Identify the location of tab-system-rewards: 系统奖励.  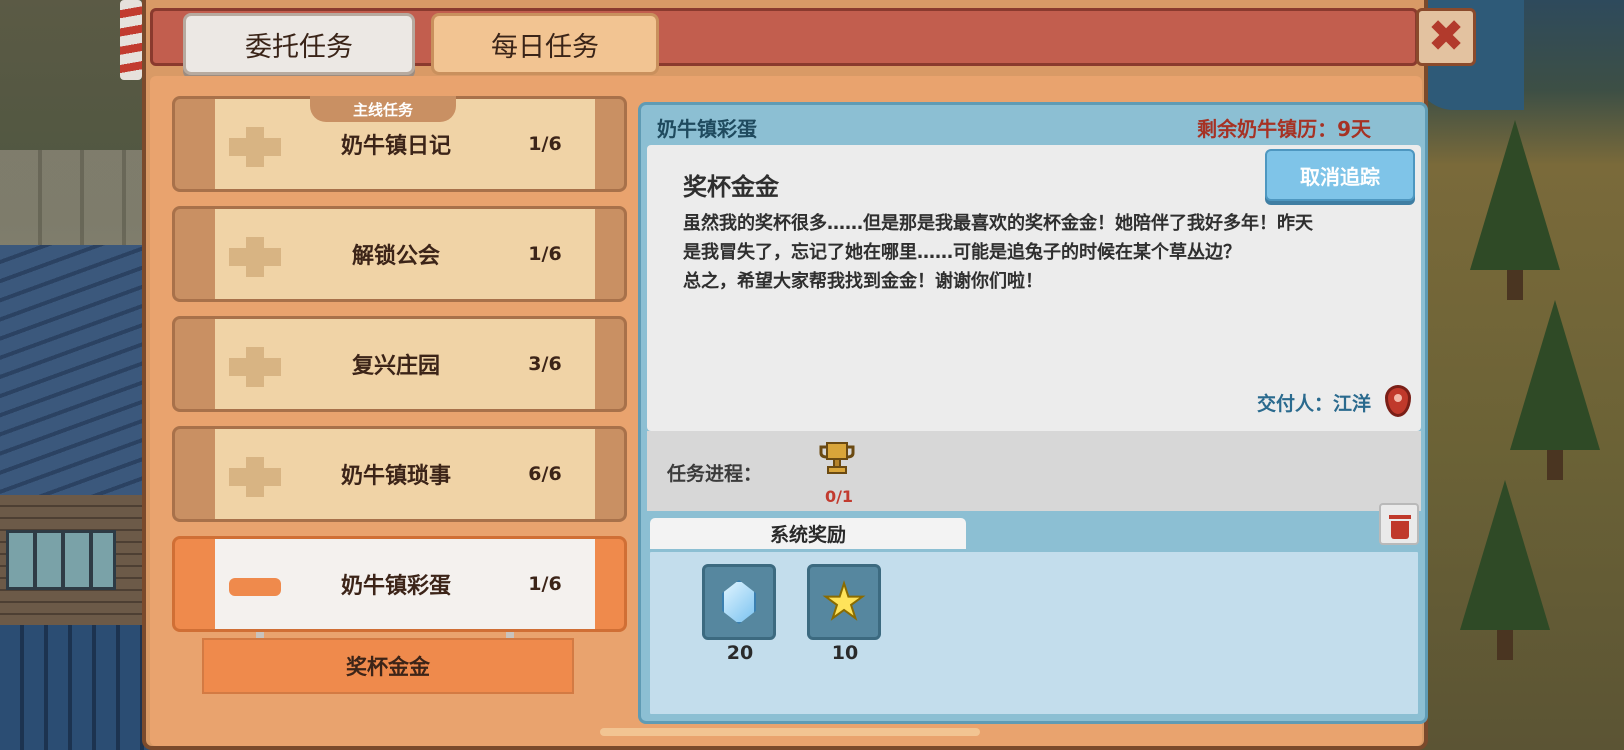
(808, 532).